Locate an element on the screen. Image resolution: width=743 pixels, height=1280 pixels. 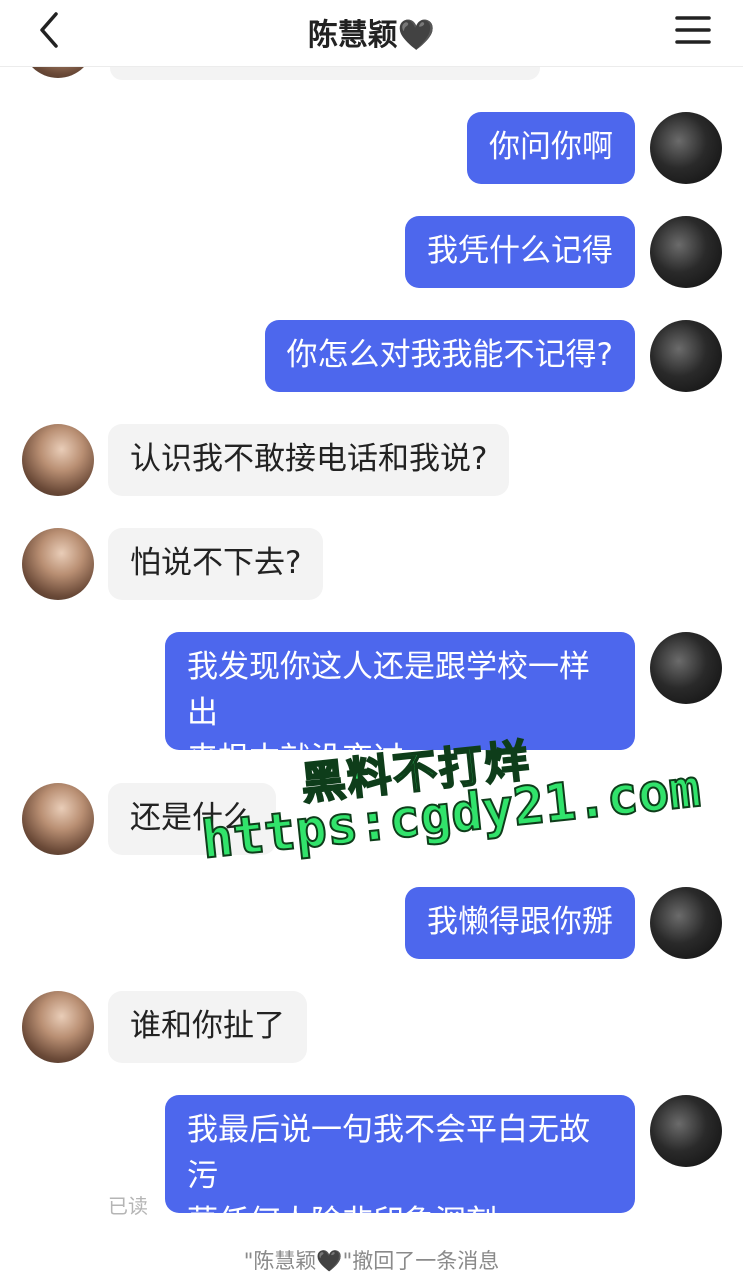
message-bubble-sent: 我懒得跟你掰 is located at coordinates (520, 923).